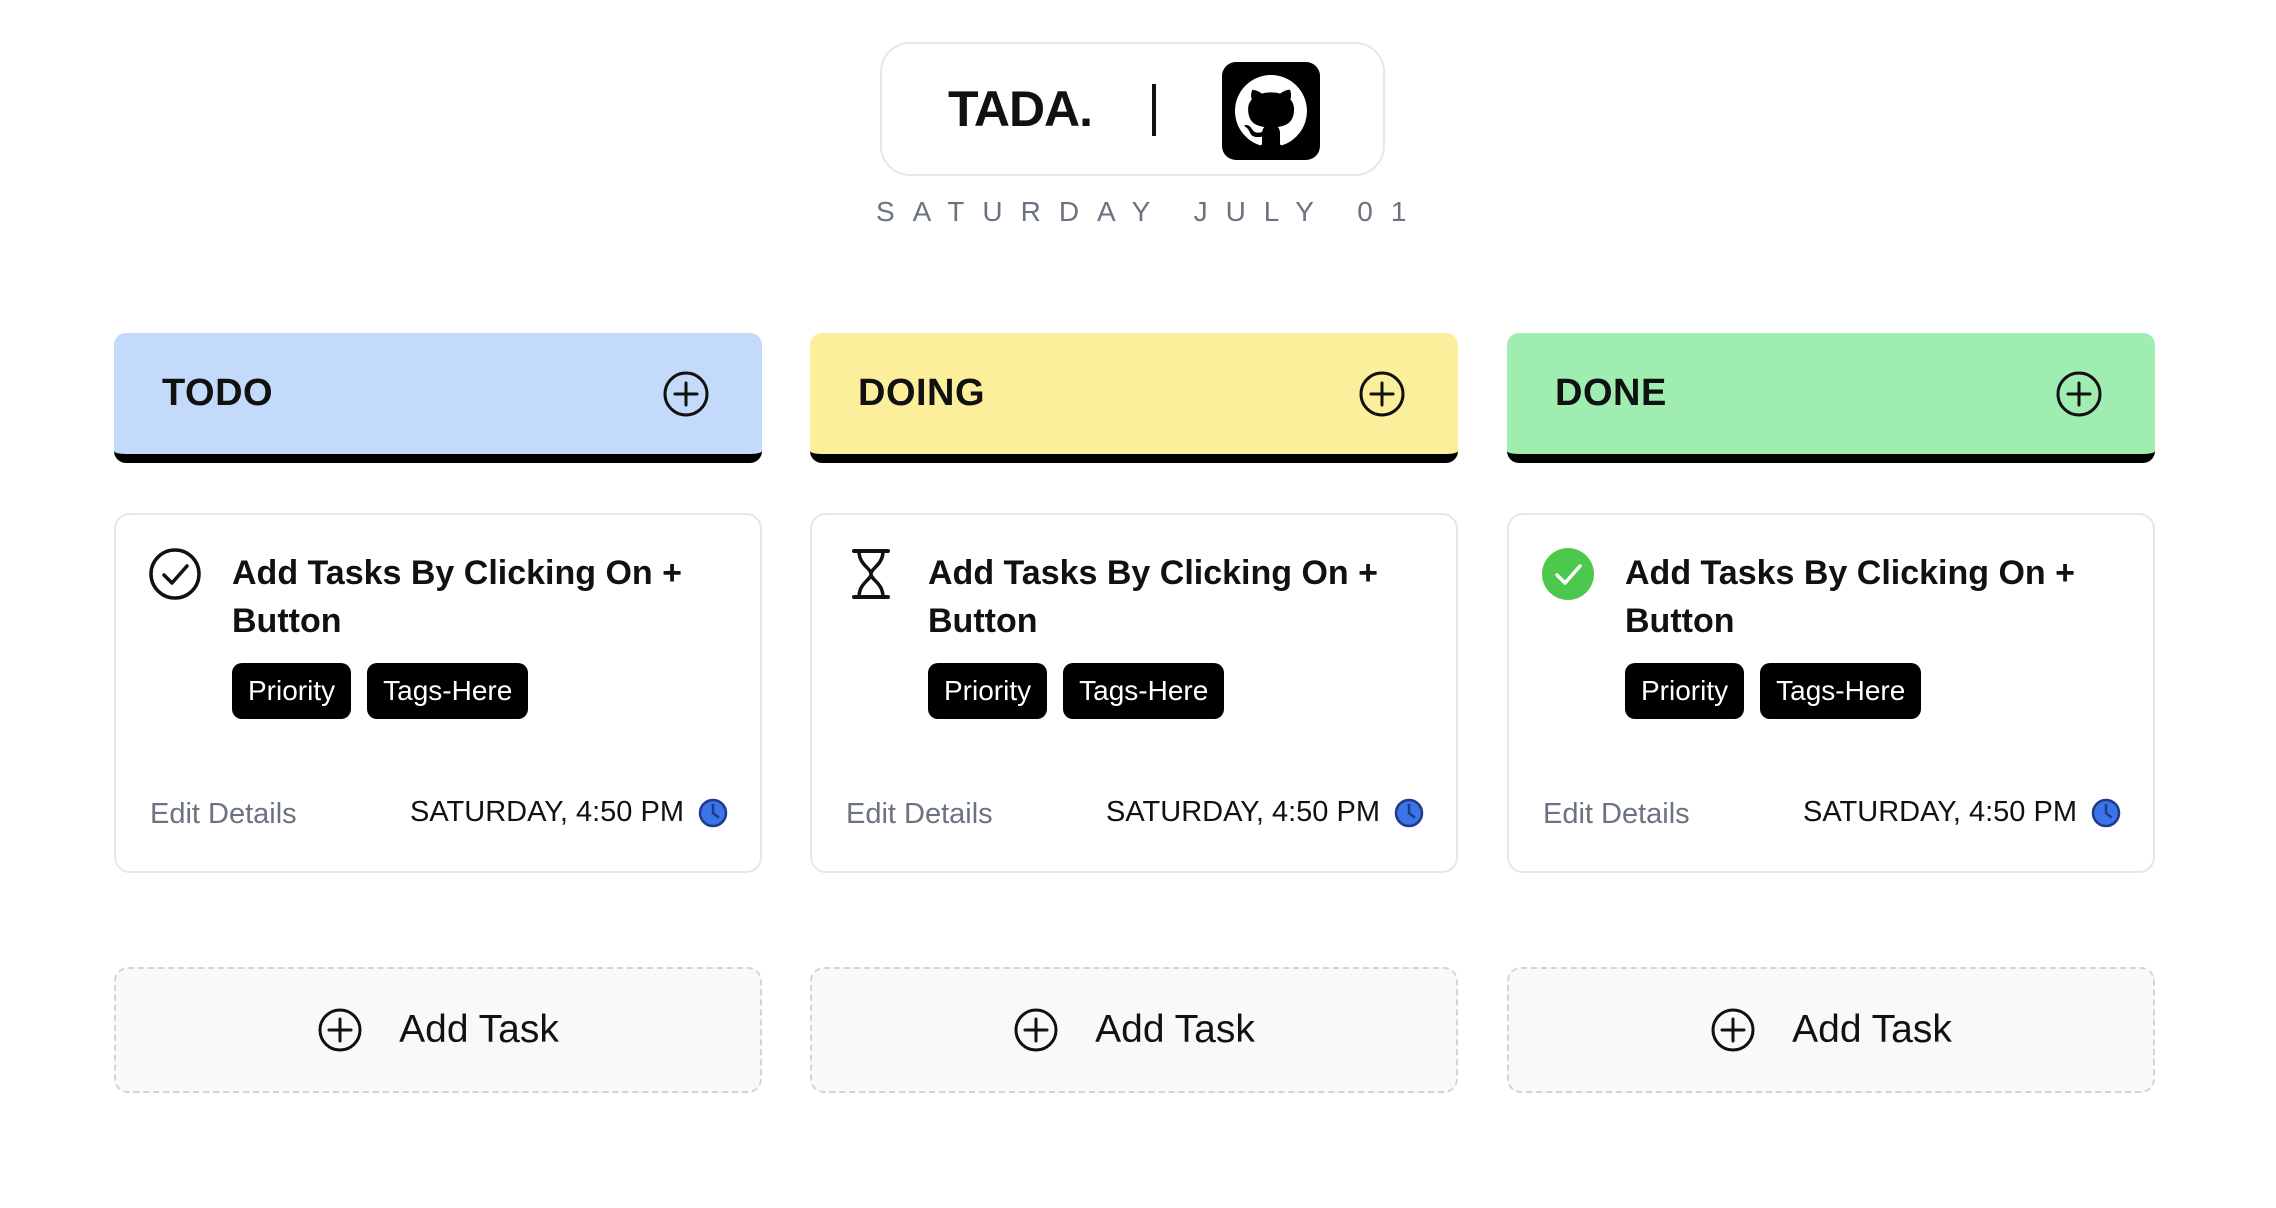  I want to click on column-title: DOING, so click(922, 393).